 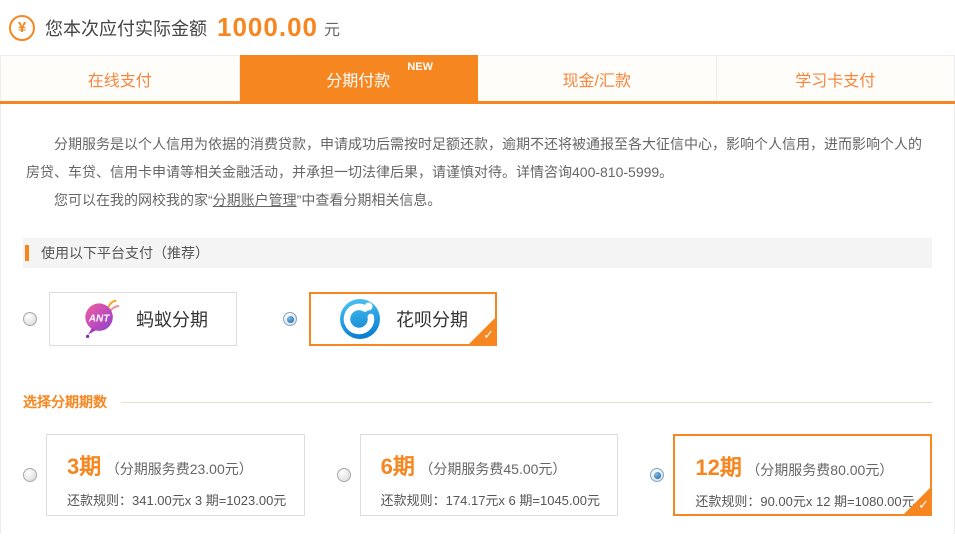 What do you see at coordinates (596, 81) in the screenshot?
I see `tab-label: 现金/汇款` at bounding box center [596, 81].